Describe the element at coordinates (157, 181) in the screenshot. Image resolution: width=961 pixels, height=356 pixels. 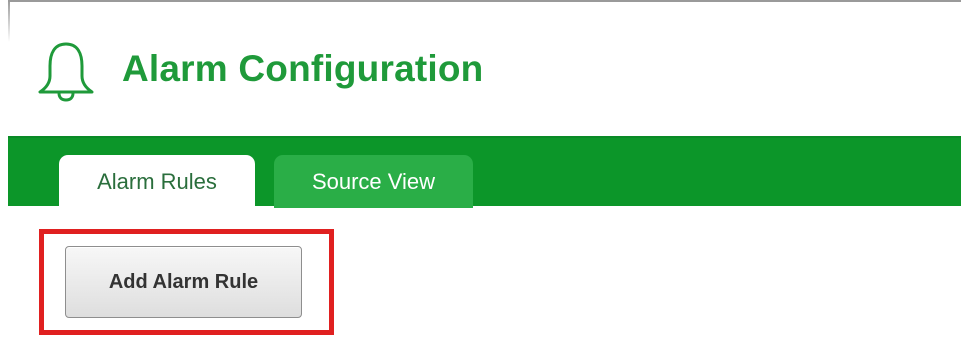
I see `tab-alarm-rules: Alarm Rules` at that location.